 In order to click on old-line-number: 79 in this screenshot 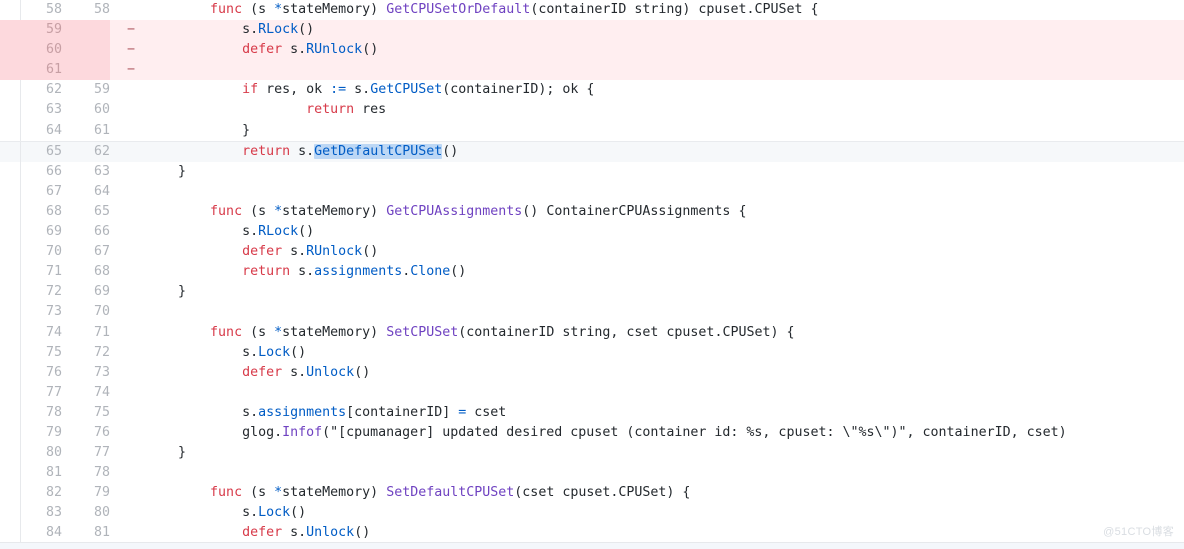, I will do `click(36, 433)`.